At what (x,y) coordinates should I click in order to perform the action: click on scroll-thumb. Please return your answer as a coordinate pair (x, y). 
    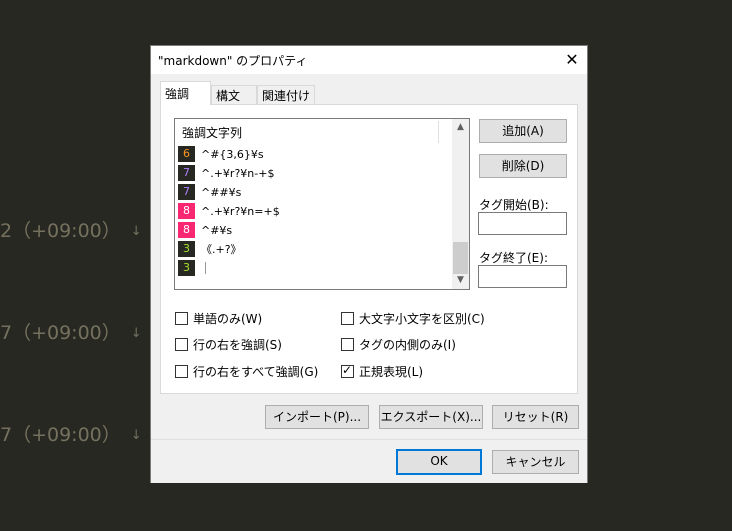
    Looking at the image, I should click on (460, 258).